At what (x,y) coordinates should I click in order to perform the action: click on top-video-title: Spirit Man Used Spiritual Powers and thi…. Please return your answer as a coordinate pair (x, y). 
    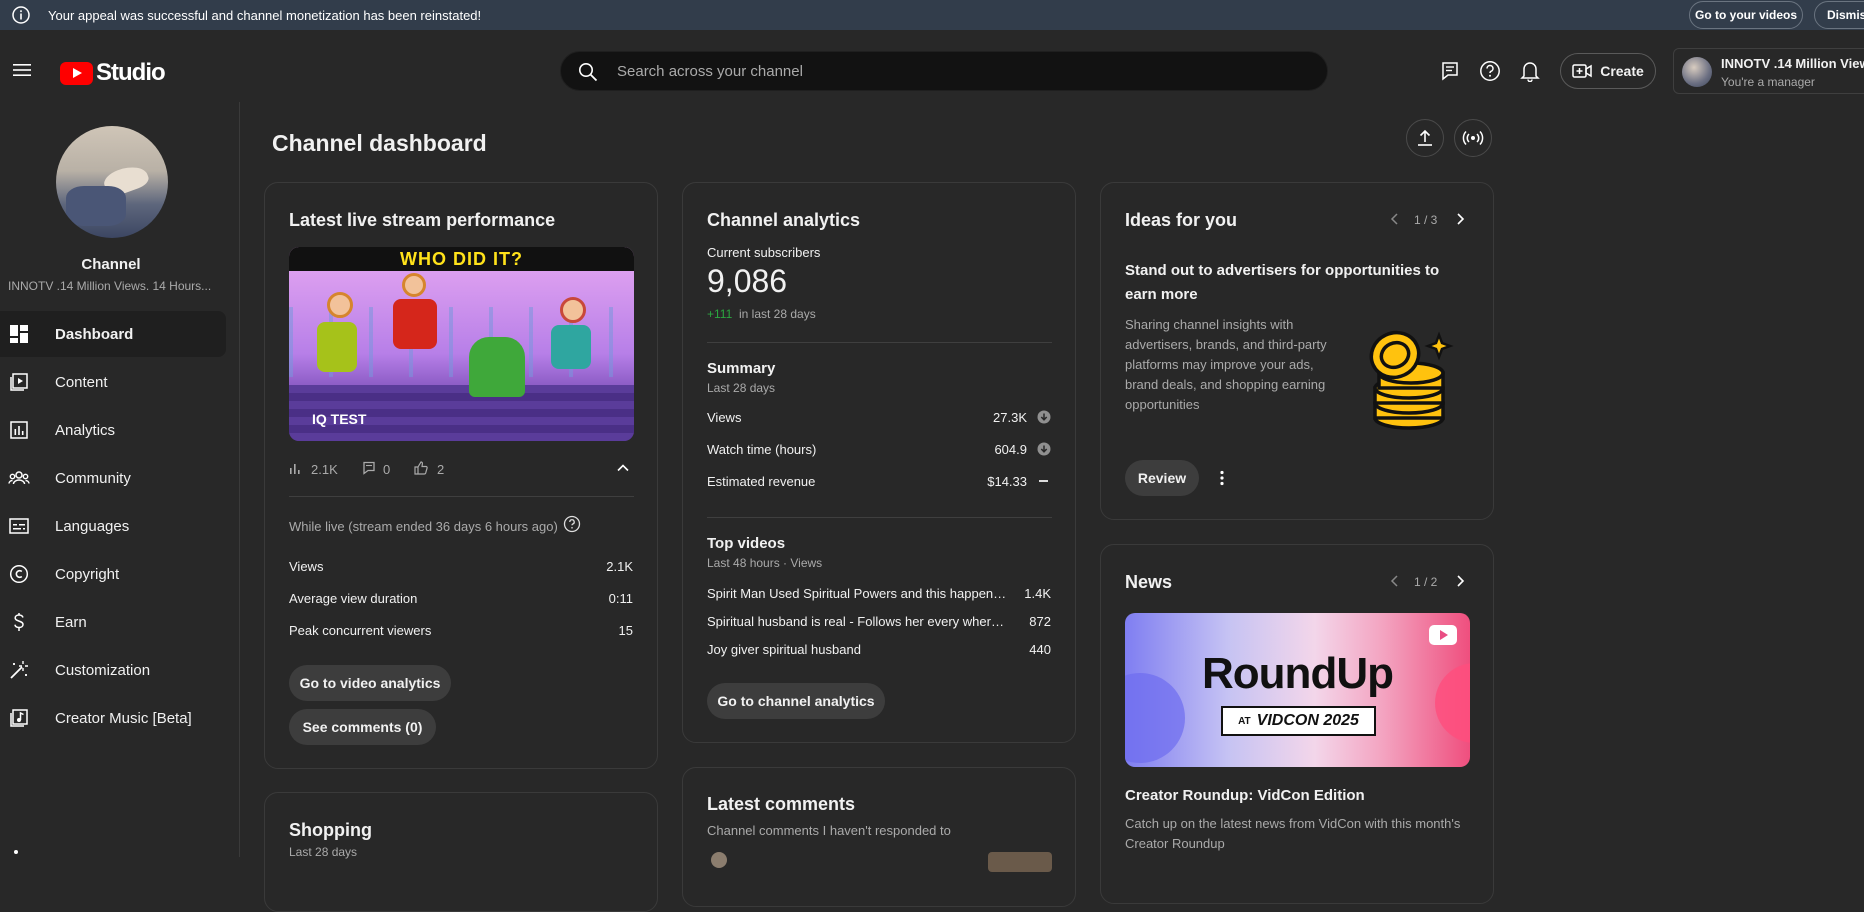
    Looking at the image, I should click on (857, 593).